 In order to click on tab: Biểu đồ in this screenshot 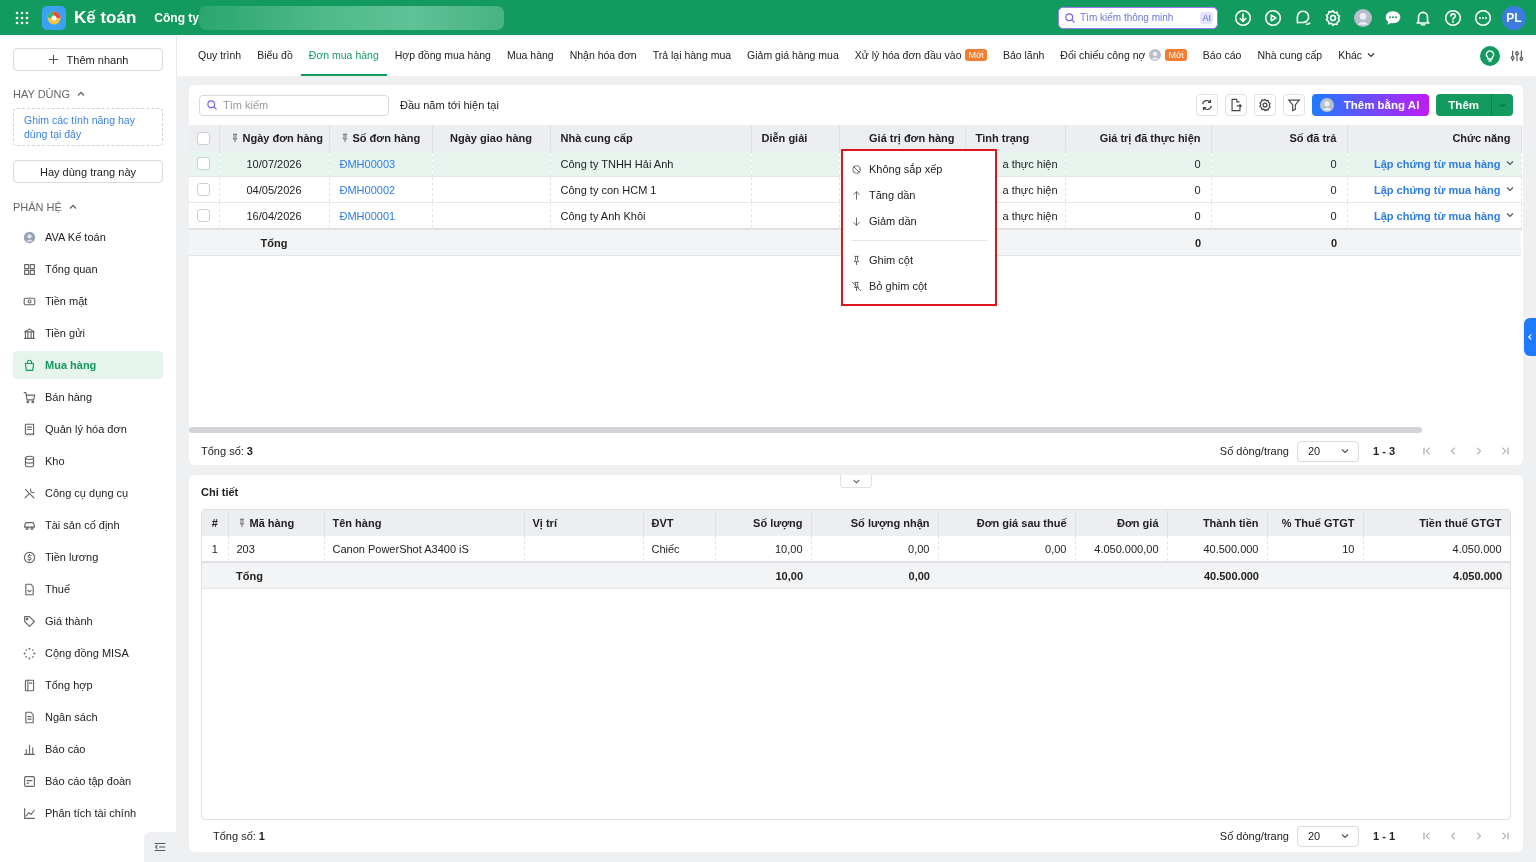, I will do `click(275, 55)`.